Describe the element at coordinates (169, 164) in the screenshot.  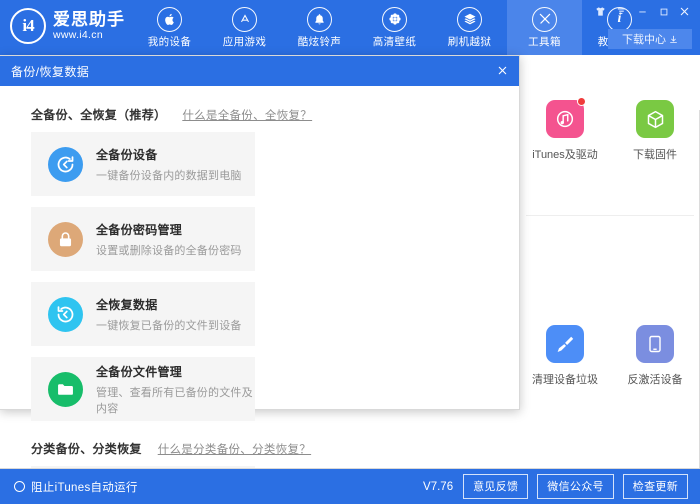
I see `card-text: 全备份设备 一键备份设备内的数据到电脑` at that location.